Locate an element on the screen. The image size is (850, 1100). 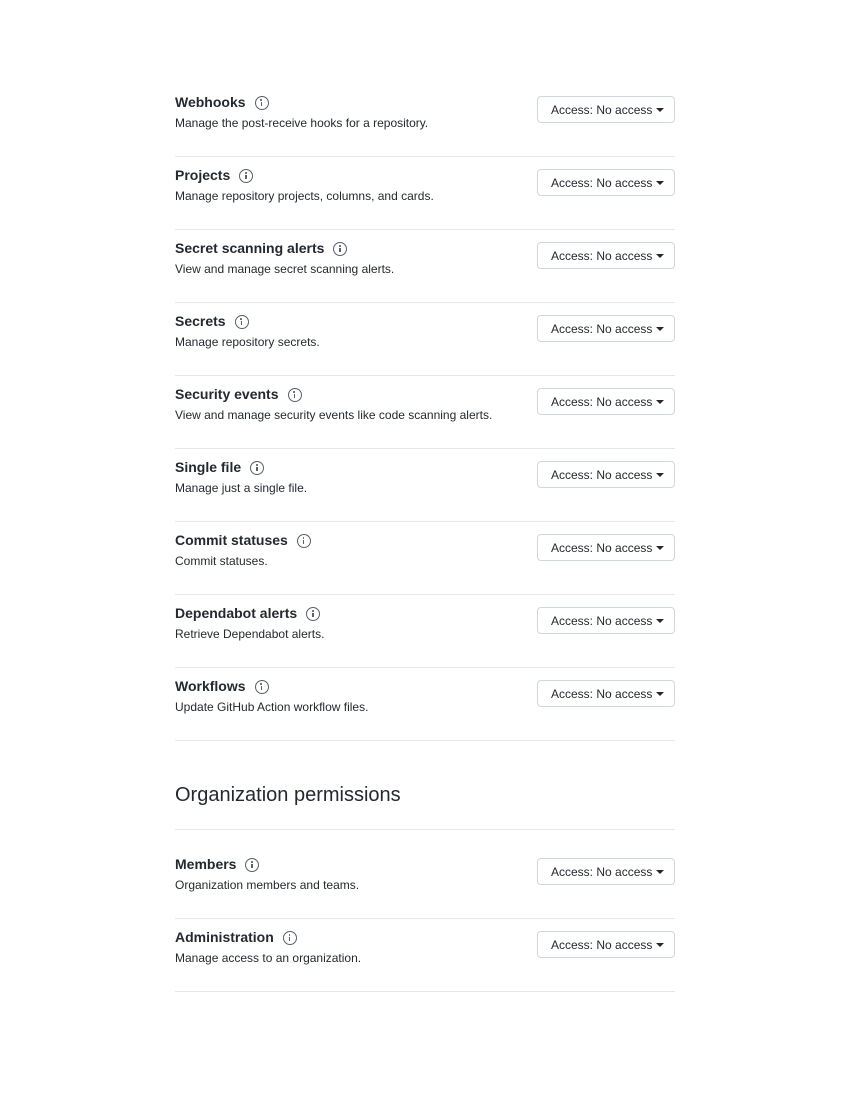
permission-description: Commit statuses. is located at coordinates (221, 561).